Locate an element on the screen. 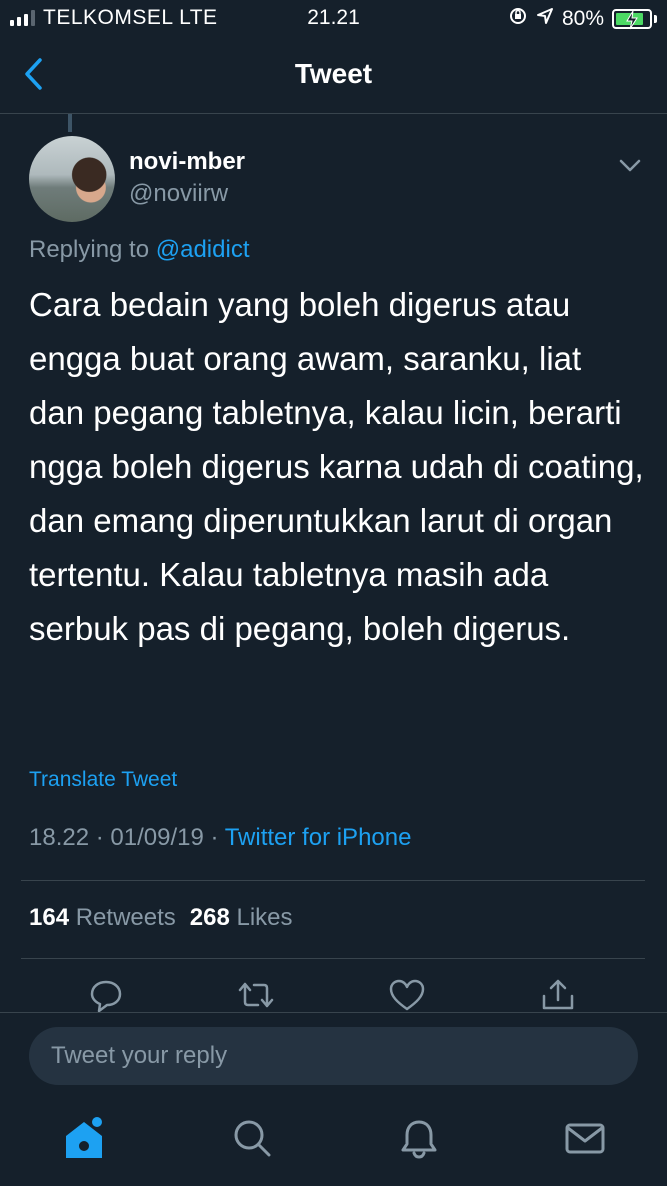 The height and width of the screenshot is (1186, 667). share-icon is located at coordinates (558, 994).